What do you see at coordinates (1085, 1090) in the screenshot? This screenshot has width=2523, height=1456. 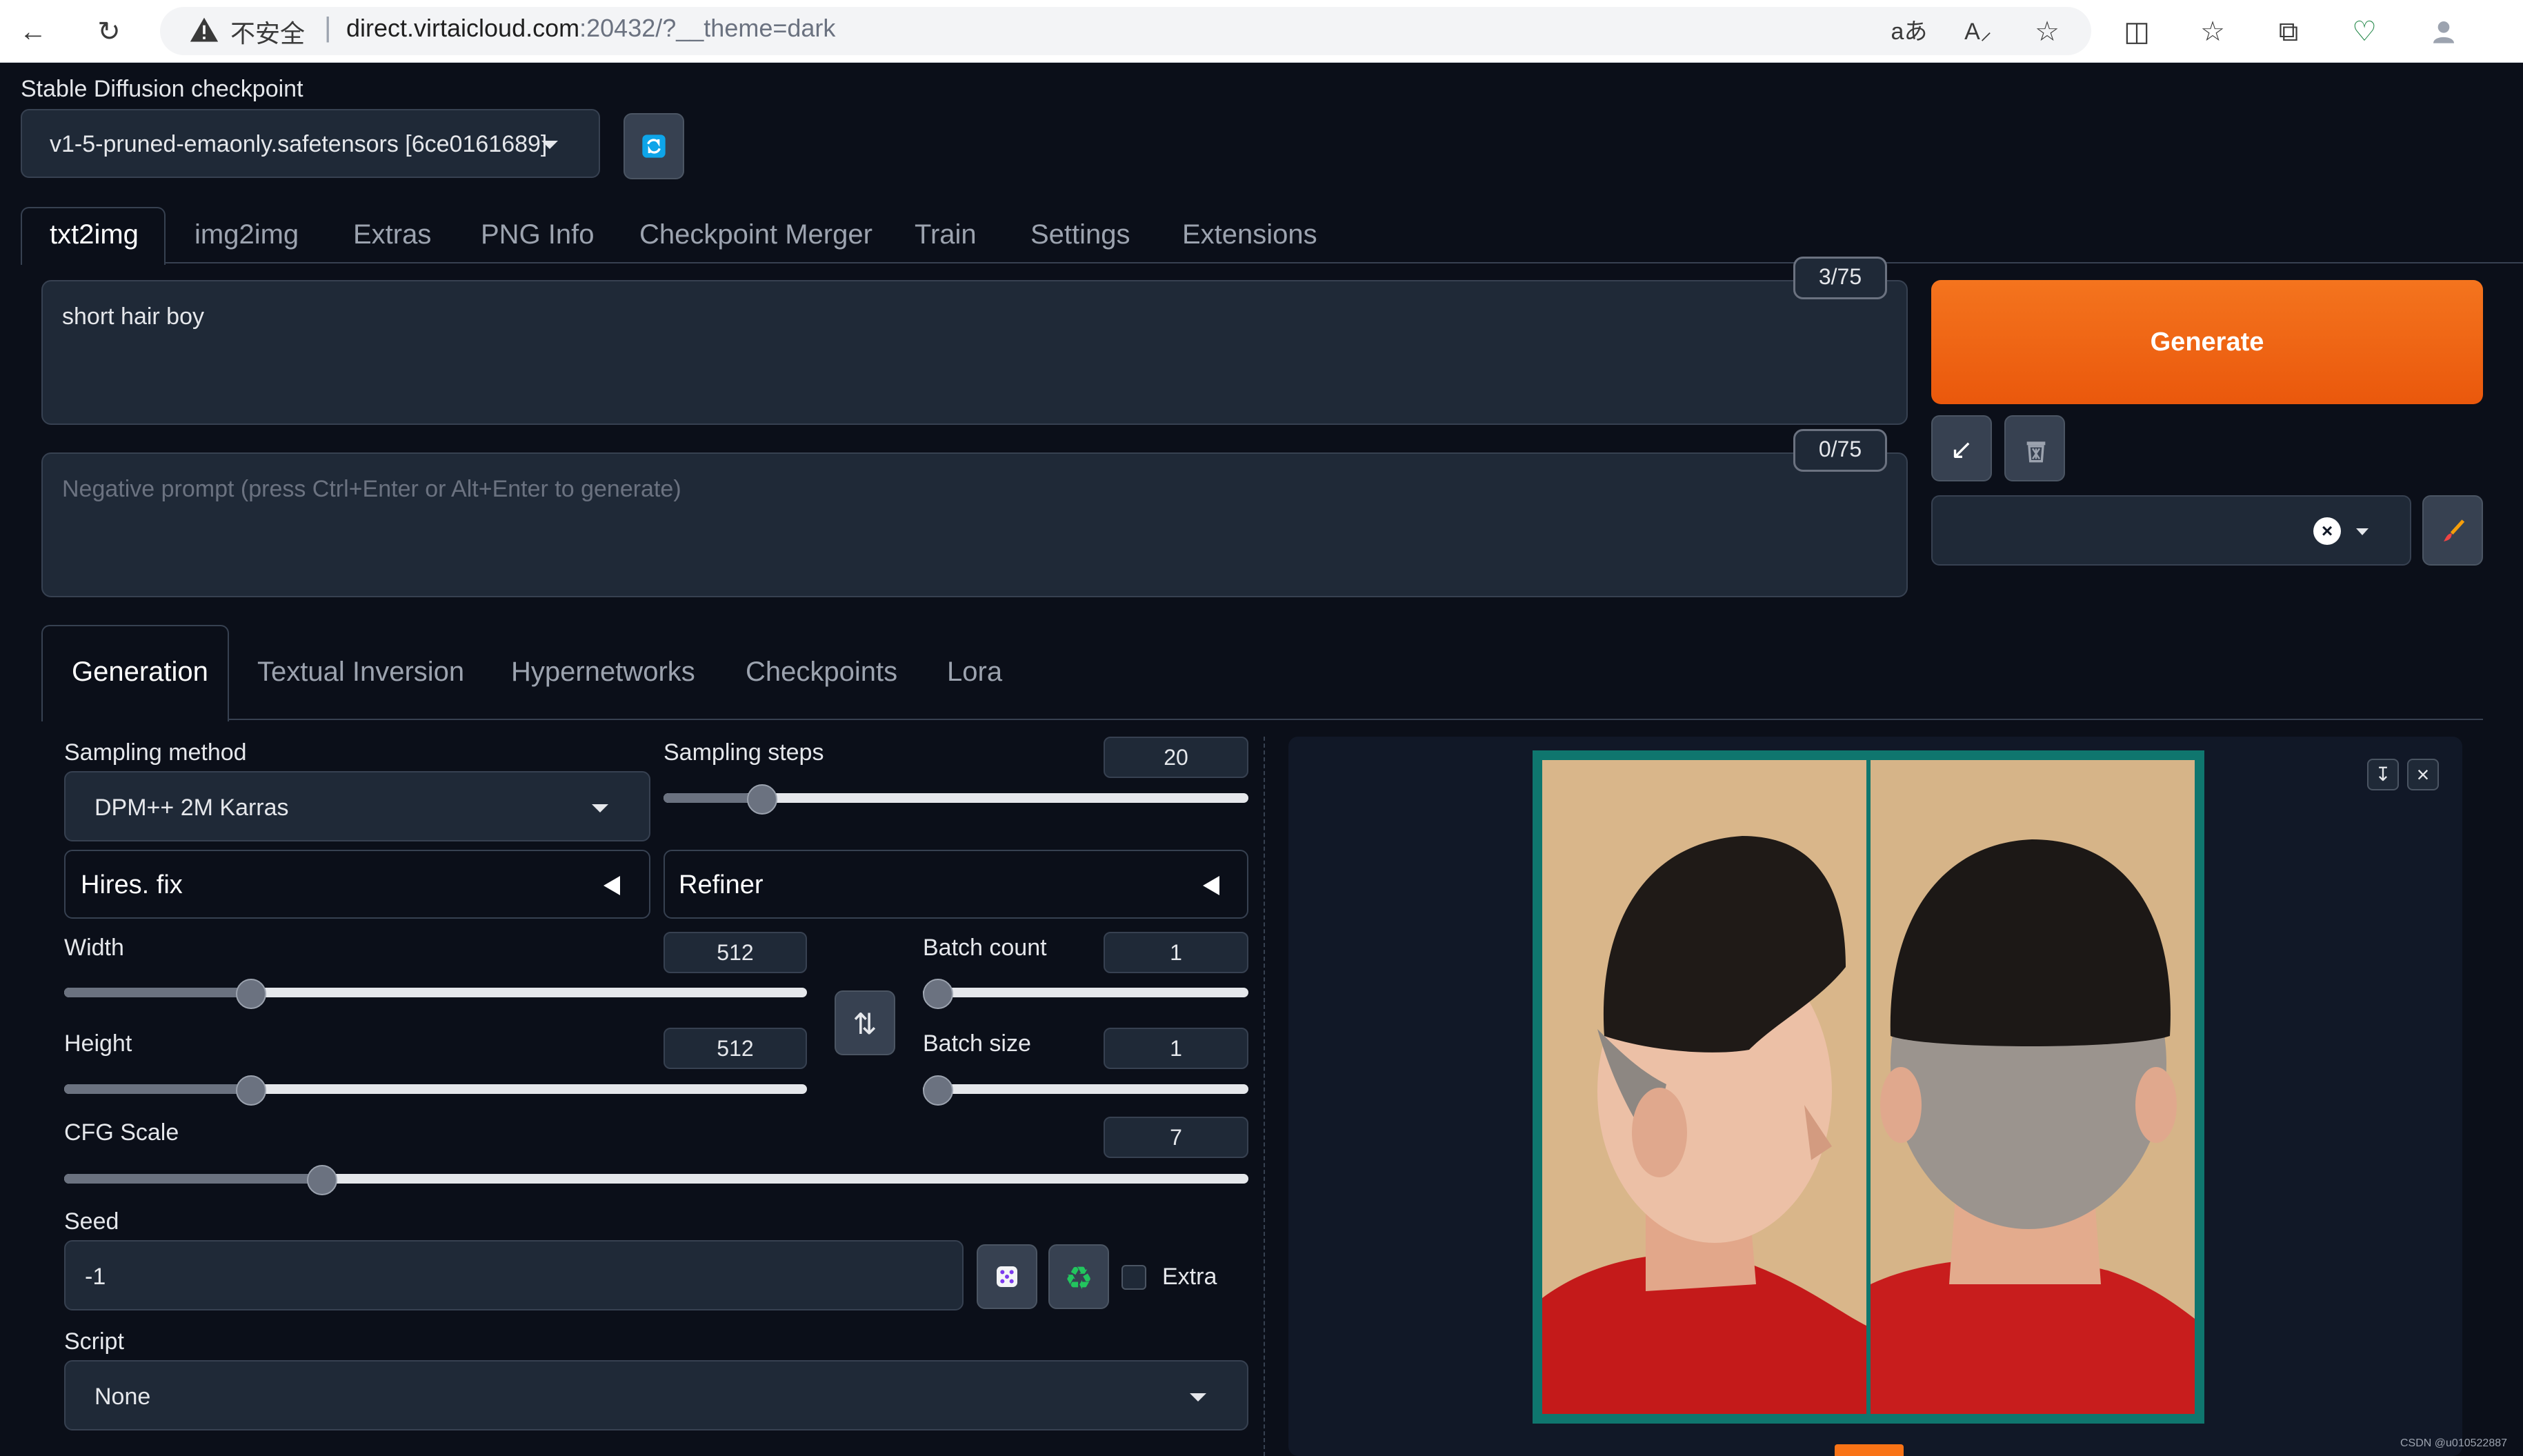 I see `batch-size-slider` at bounding box center [1085, 1090].